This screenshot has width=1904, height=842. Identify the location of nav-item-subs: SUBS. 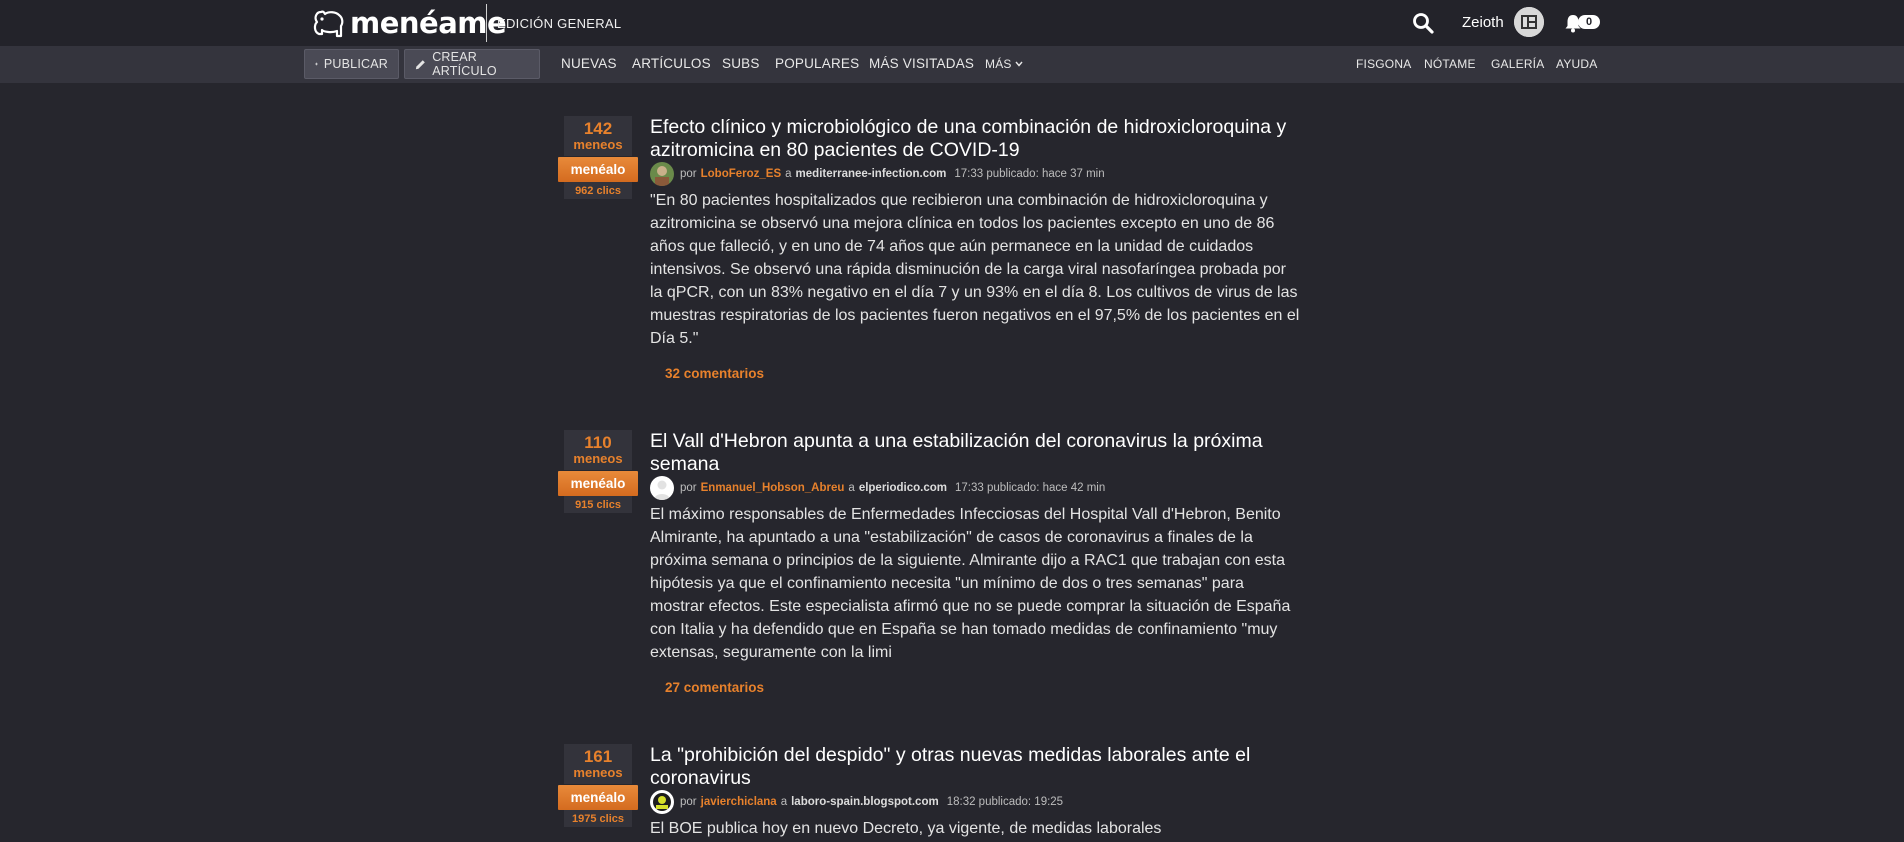
(741, 63).